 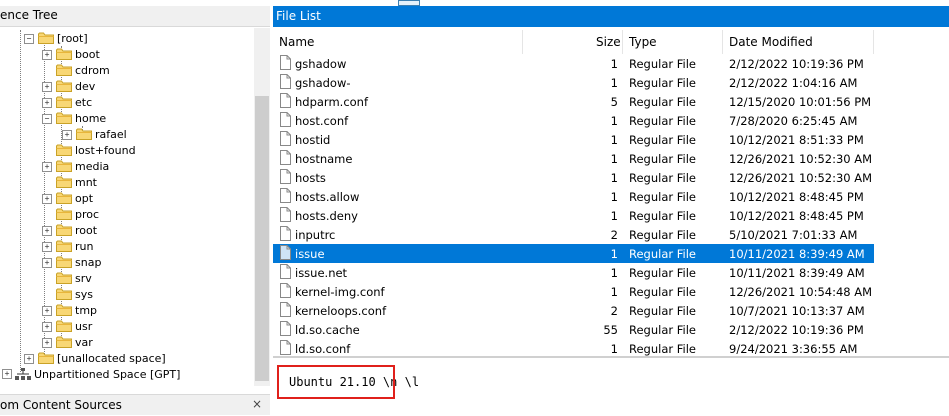 What do you see at coordinates (573, 234) in the screenshot?
I see `table-row: inputrc 2 Regular File 5/10/2021 7:01:33 AM` at bounding box center [573, 234].